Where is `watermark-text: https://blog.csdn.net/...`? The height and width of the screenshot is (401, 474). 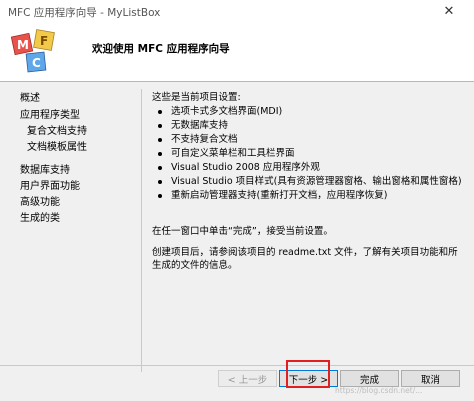 watermark-text: https://blog.csdn.net/... is located at coordinates (379, 390).